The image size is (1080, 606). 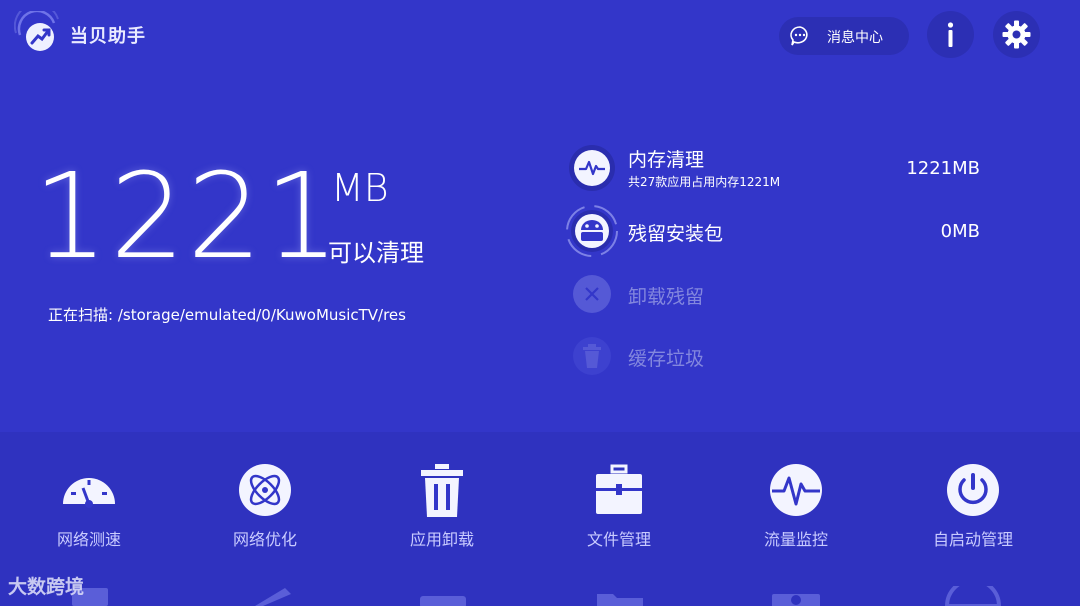 What do you see at coordinates (620, 600) in the screenshot?
I see `folder-icon` at bounding box center [620, 600].